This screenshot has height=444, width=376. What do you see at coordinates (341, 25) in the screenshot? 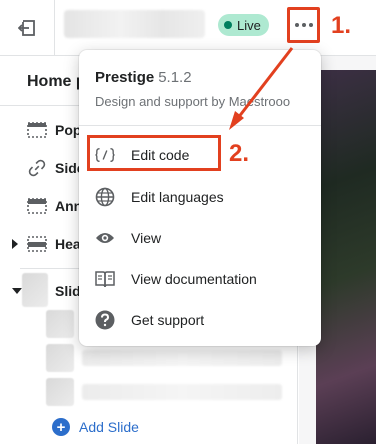
I see `step-one-label: 1.` at bounding box center [341, 25].